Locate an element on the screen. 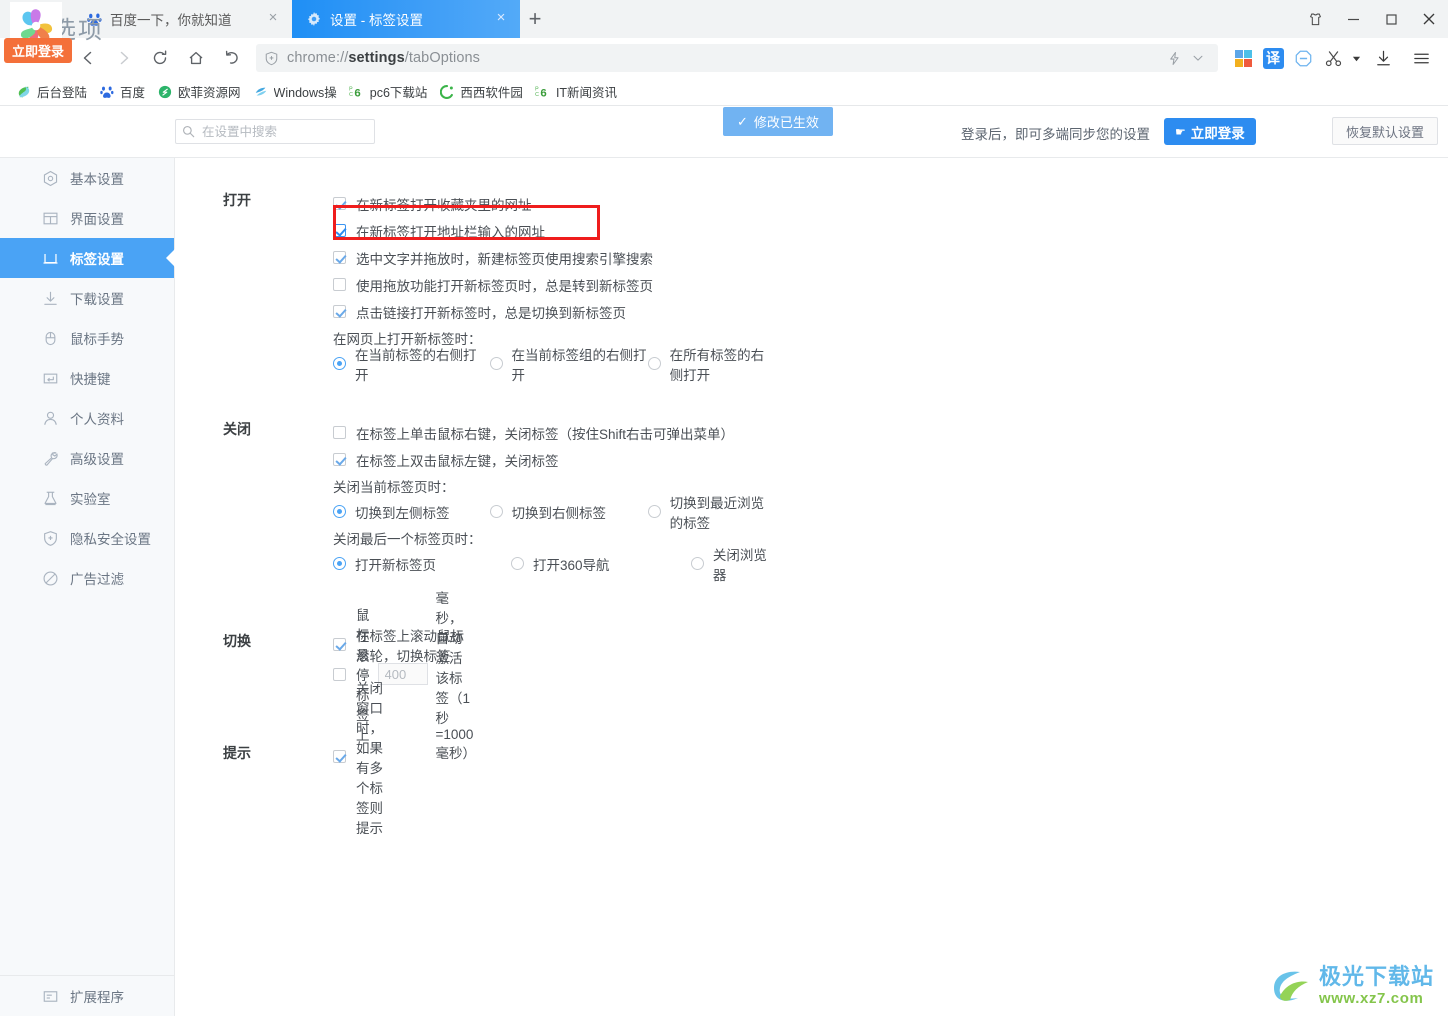  apps-grid-icon is located at coordinates (1243, 58).